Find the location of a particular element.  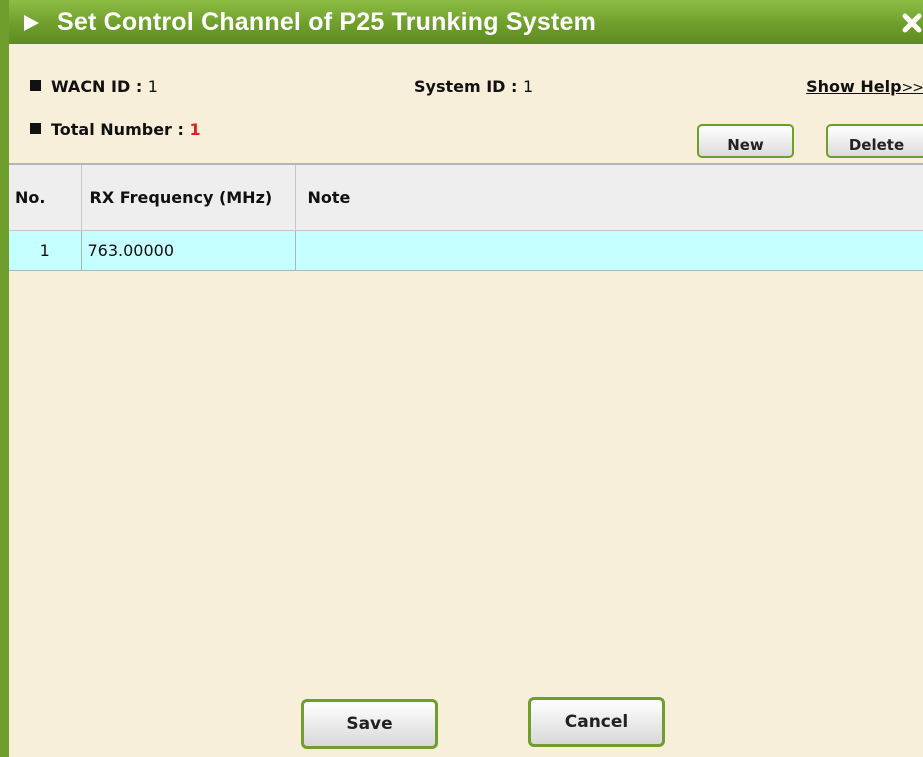

table-row: 1 763.00000 is located at coordinates (466, 250).